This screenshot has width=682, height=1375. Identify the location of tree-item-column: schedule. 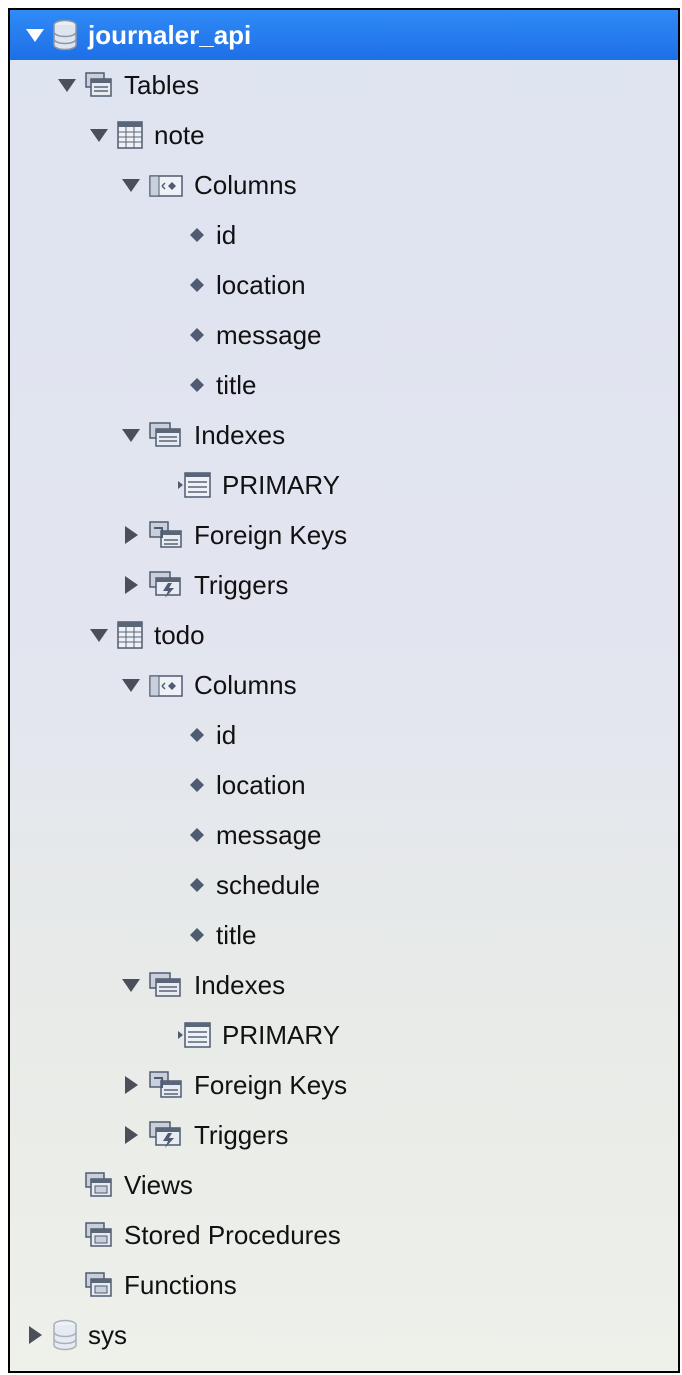
(344, 885).